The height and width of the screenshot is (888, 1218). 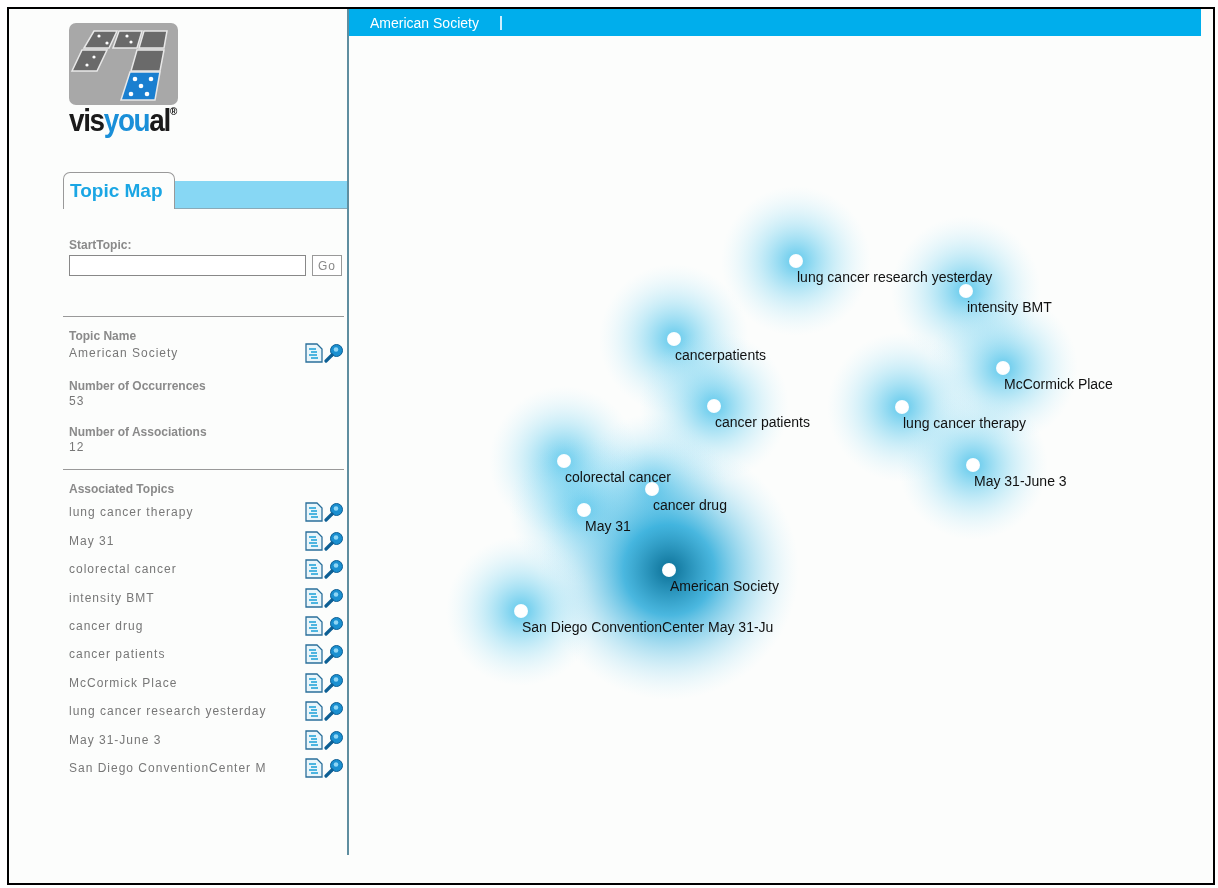 I want to click on node-label: May 31-June 3, so click(x=1020, y=481).